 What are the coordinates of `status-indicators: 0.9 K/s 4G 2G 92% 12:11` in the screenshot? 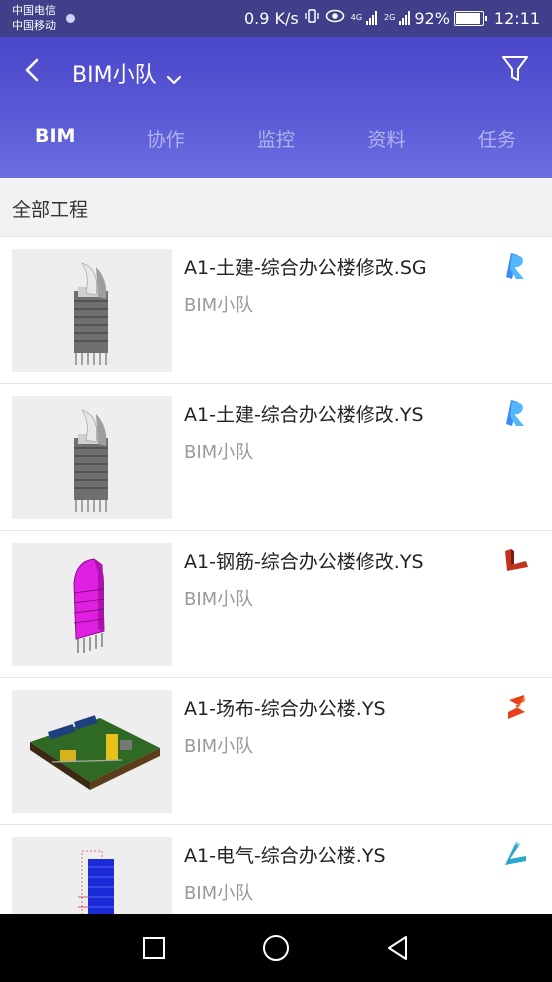 It's located at (392, 18).